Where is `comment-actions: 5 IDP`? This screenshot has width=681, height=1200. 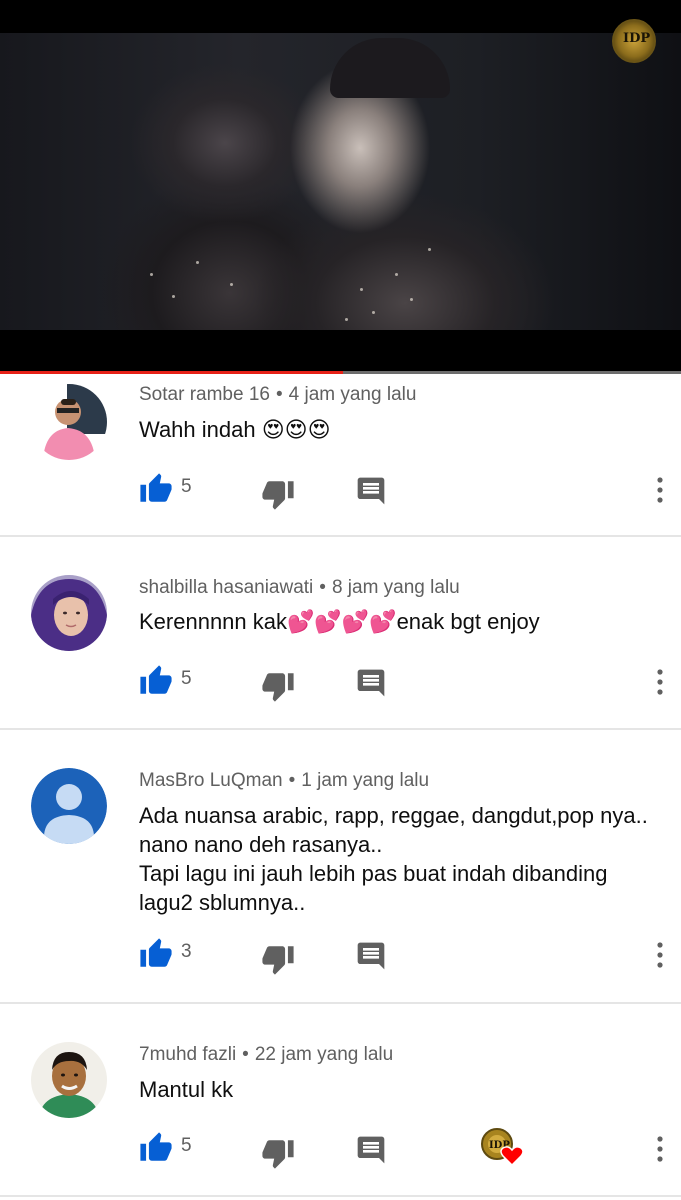 comment-actions: 5 IDP is located at coordinates (340, 1149).